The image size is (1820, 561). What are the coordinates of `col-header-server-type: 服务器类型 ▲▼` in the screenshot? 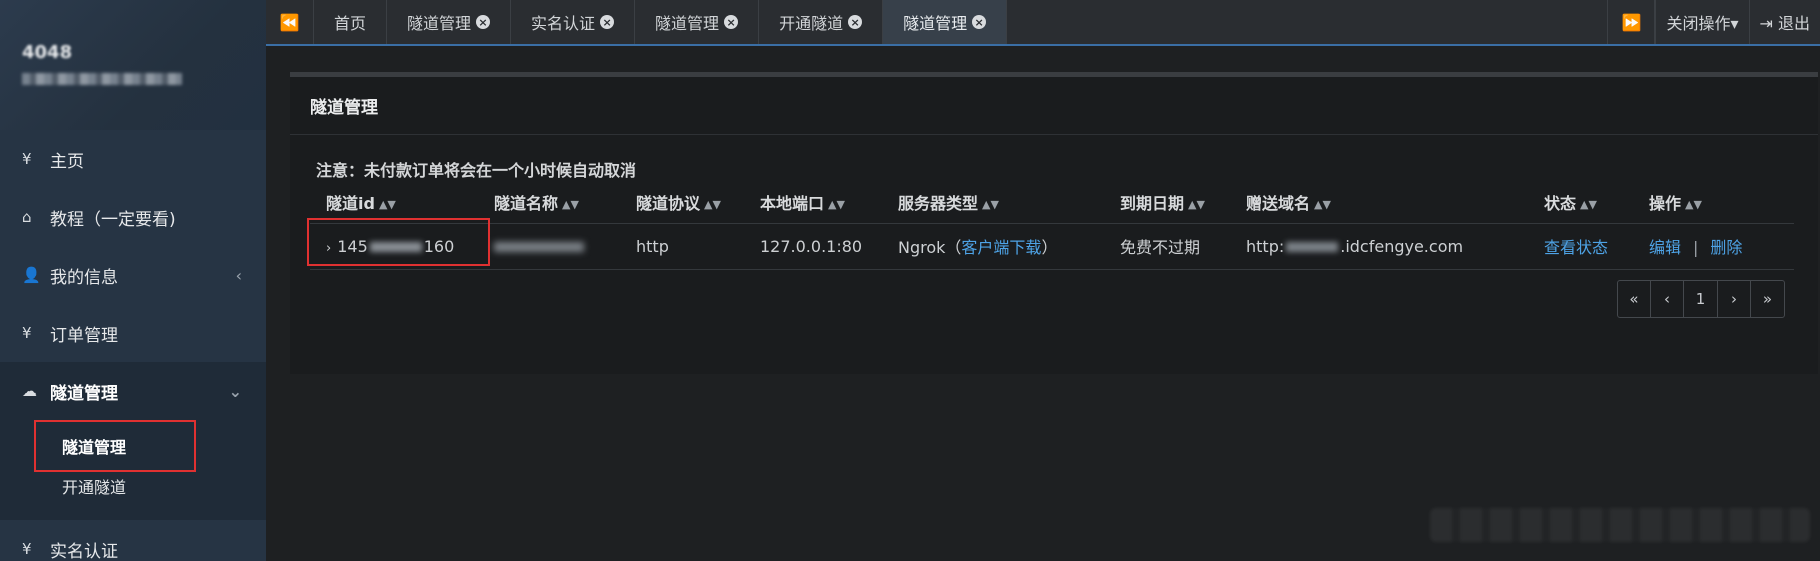 It's located at (993, 202).